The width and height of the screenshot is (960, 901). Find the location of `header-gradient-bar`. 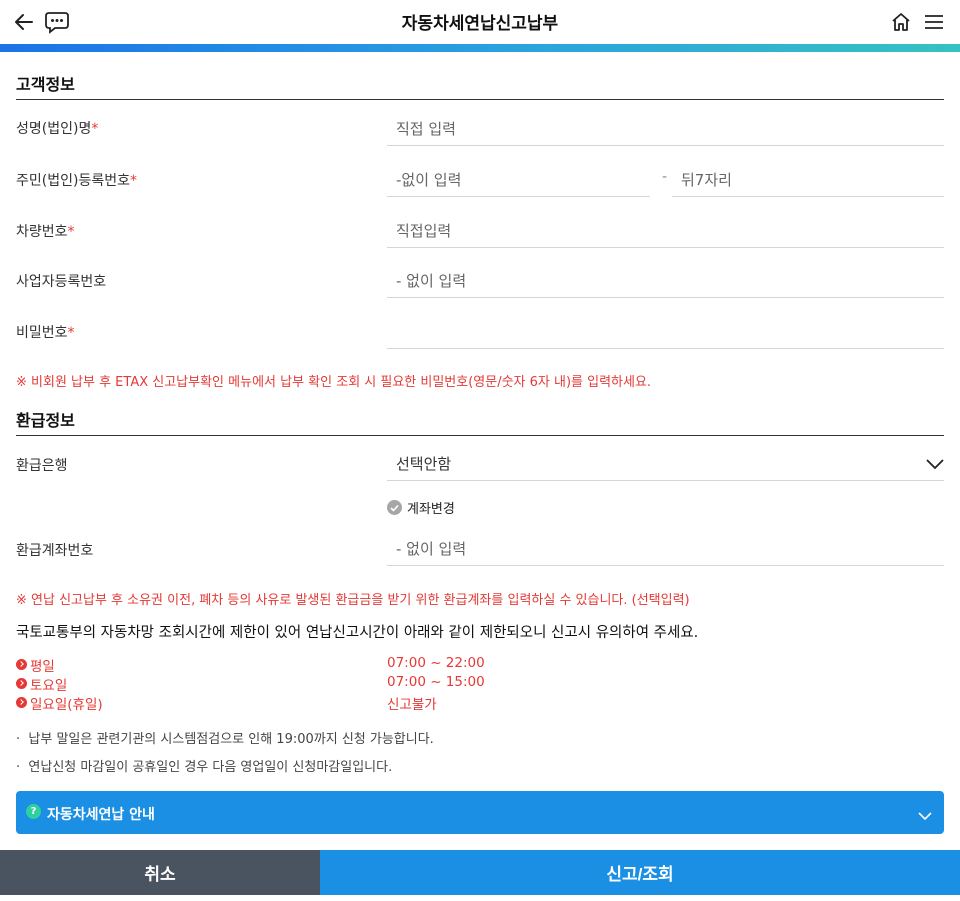

header-gradient-bar is located at coordinates (480, 48).